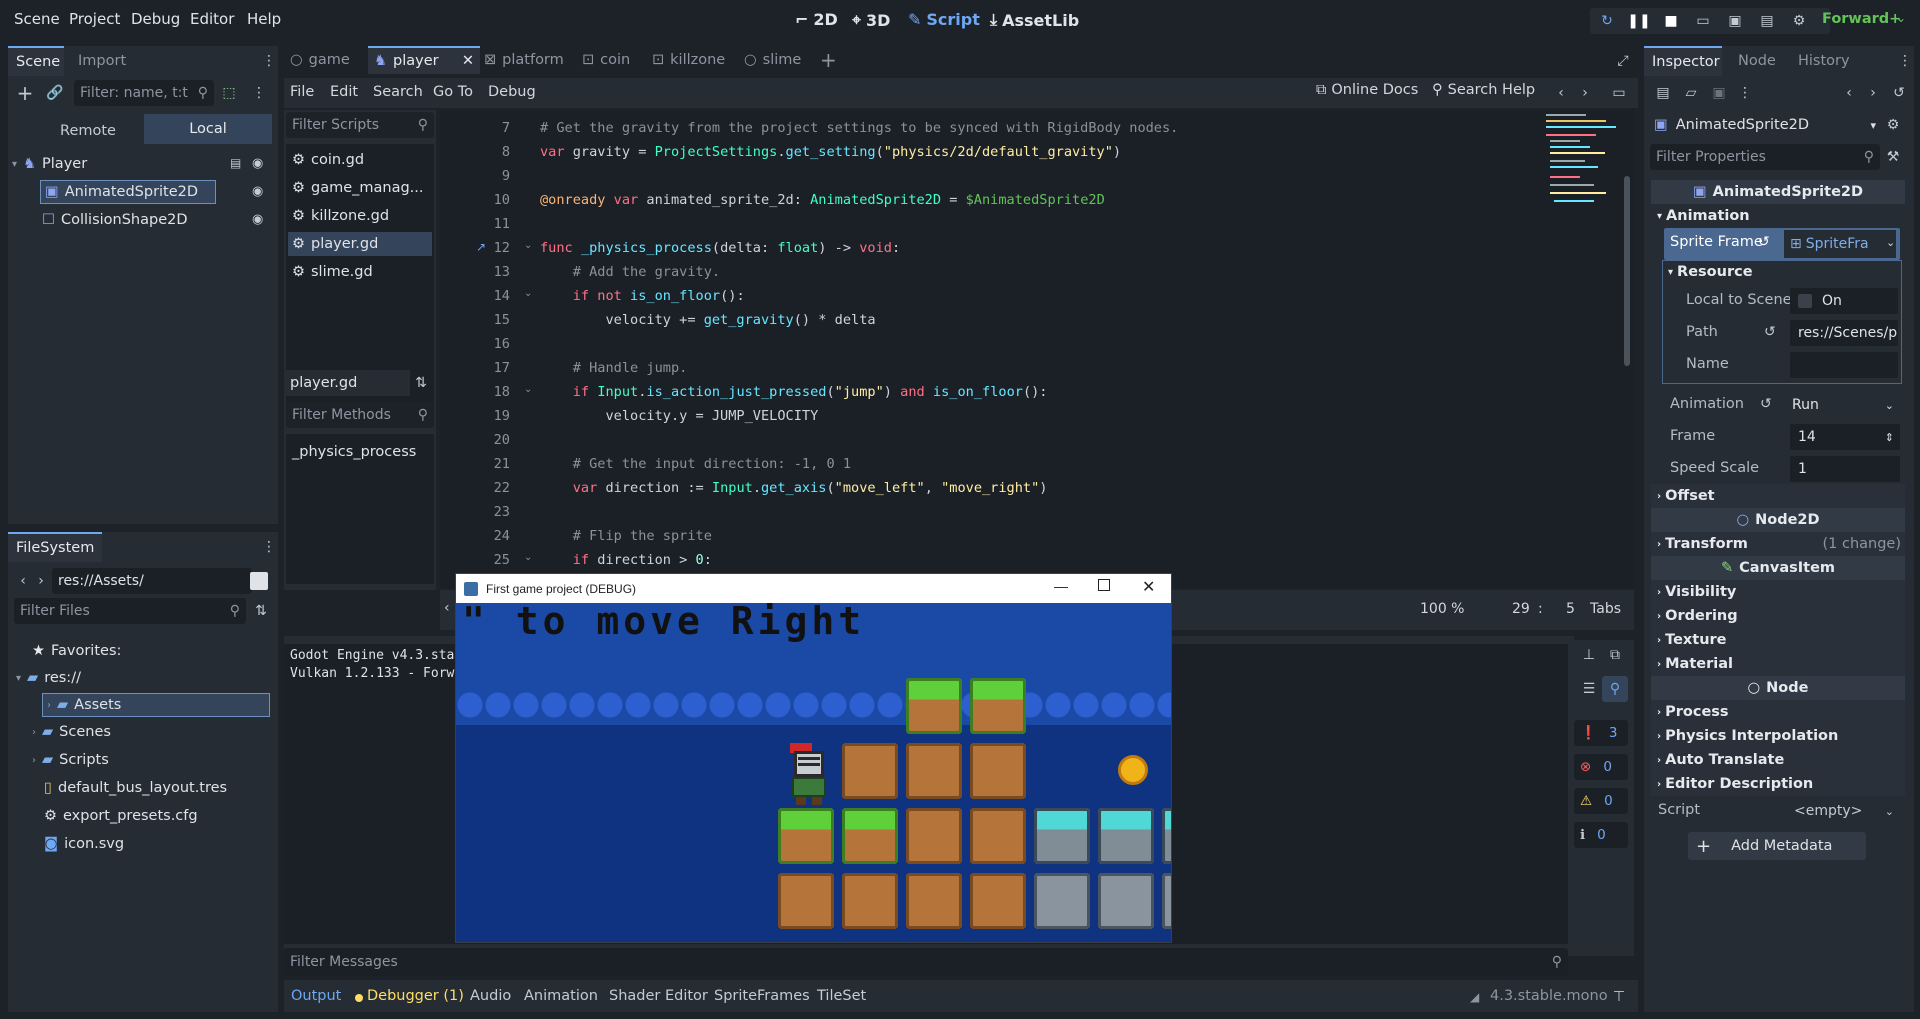 The height and width of the screenshot is (1019, 1920). What do you see at coordinates (1605, 609) in the screenshot?
I see `indent-mode: Tabs` at bounding box center [1605, 609].